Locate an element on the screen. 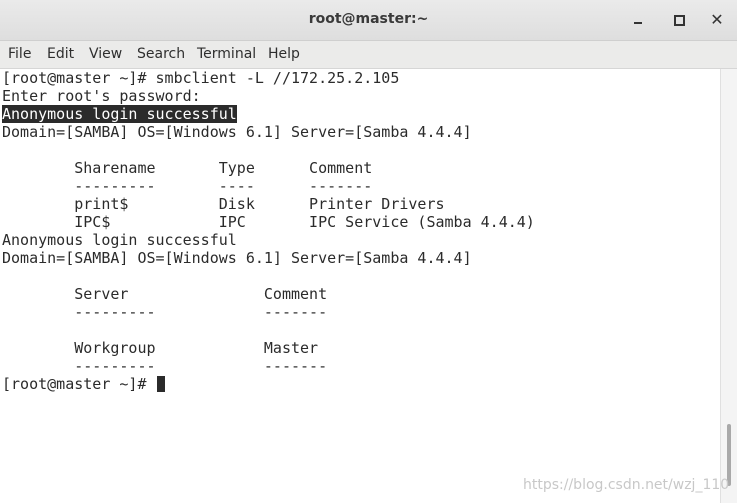 The image size is (737, 503). text-cursor is located at coordinates (160, 384).